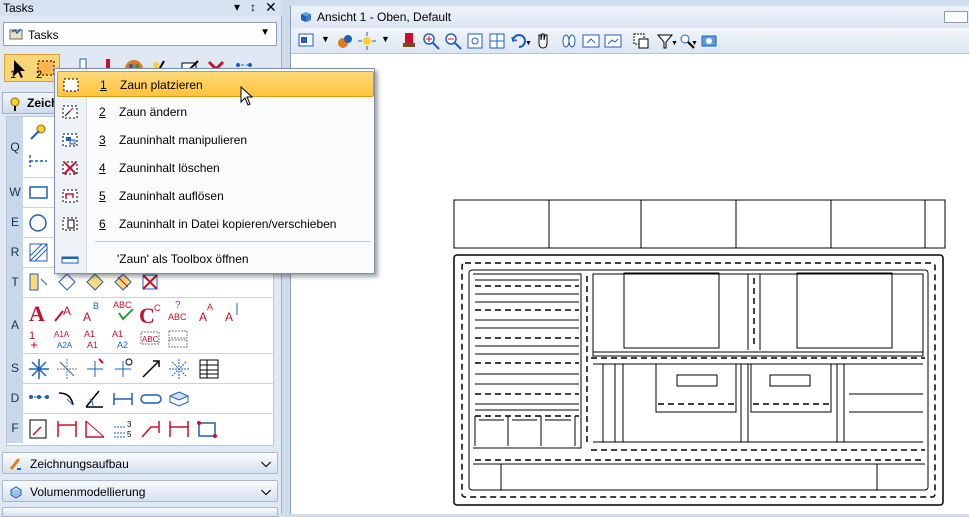  Describe the element at coordinates (409, 41) in the screenshot. I see `update-view-icon` at that location.